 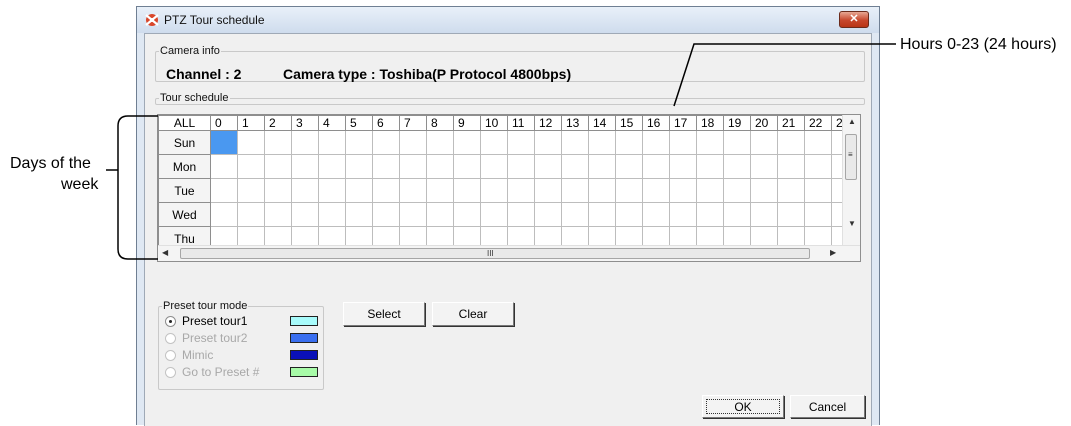 I want to click on hour-header-cell: 1, so click(x=251, y=123).